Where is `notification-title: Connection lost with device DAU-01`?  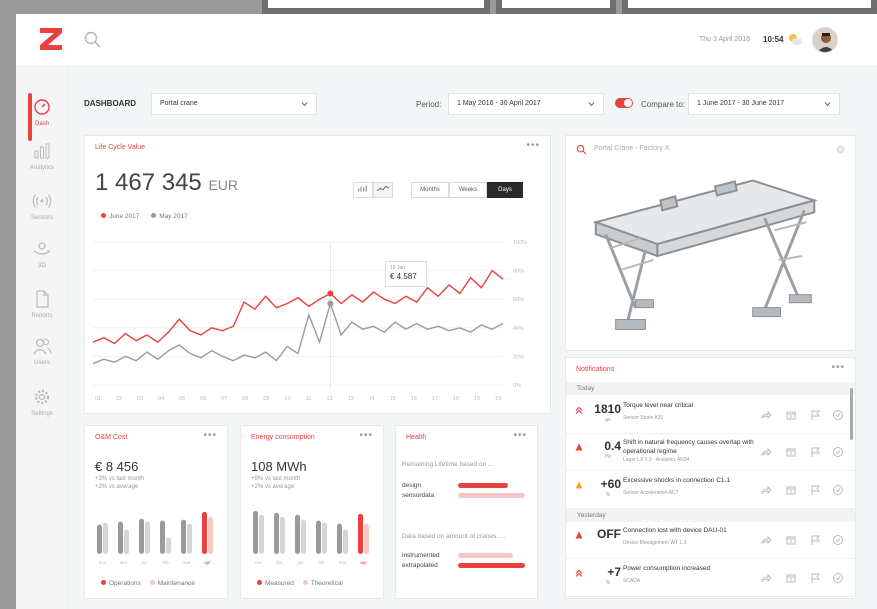
notification-title: Connection lost with device DAU-01 is located at coordinates (675, 530).